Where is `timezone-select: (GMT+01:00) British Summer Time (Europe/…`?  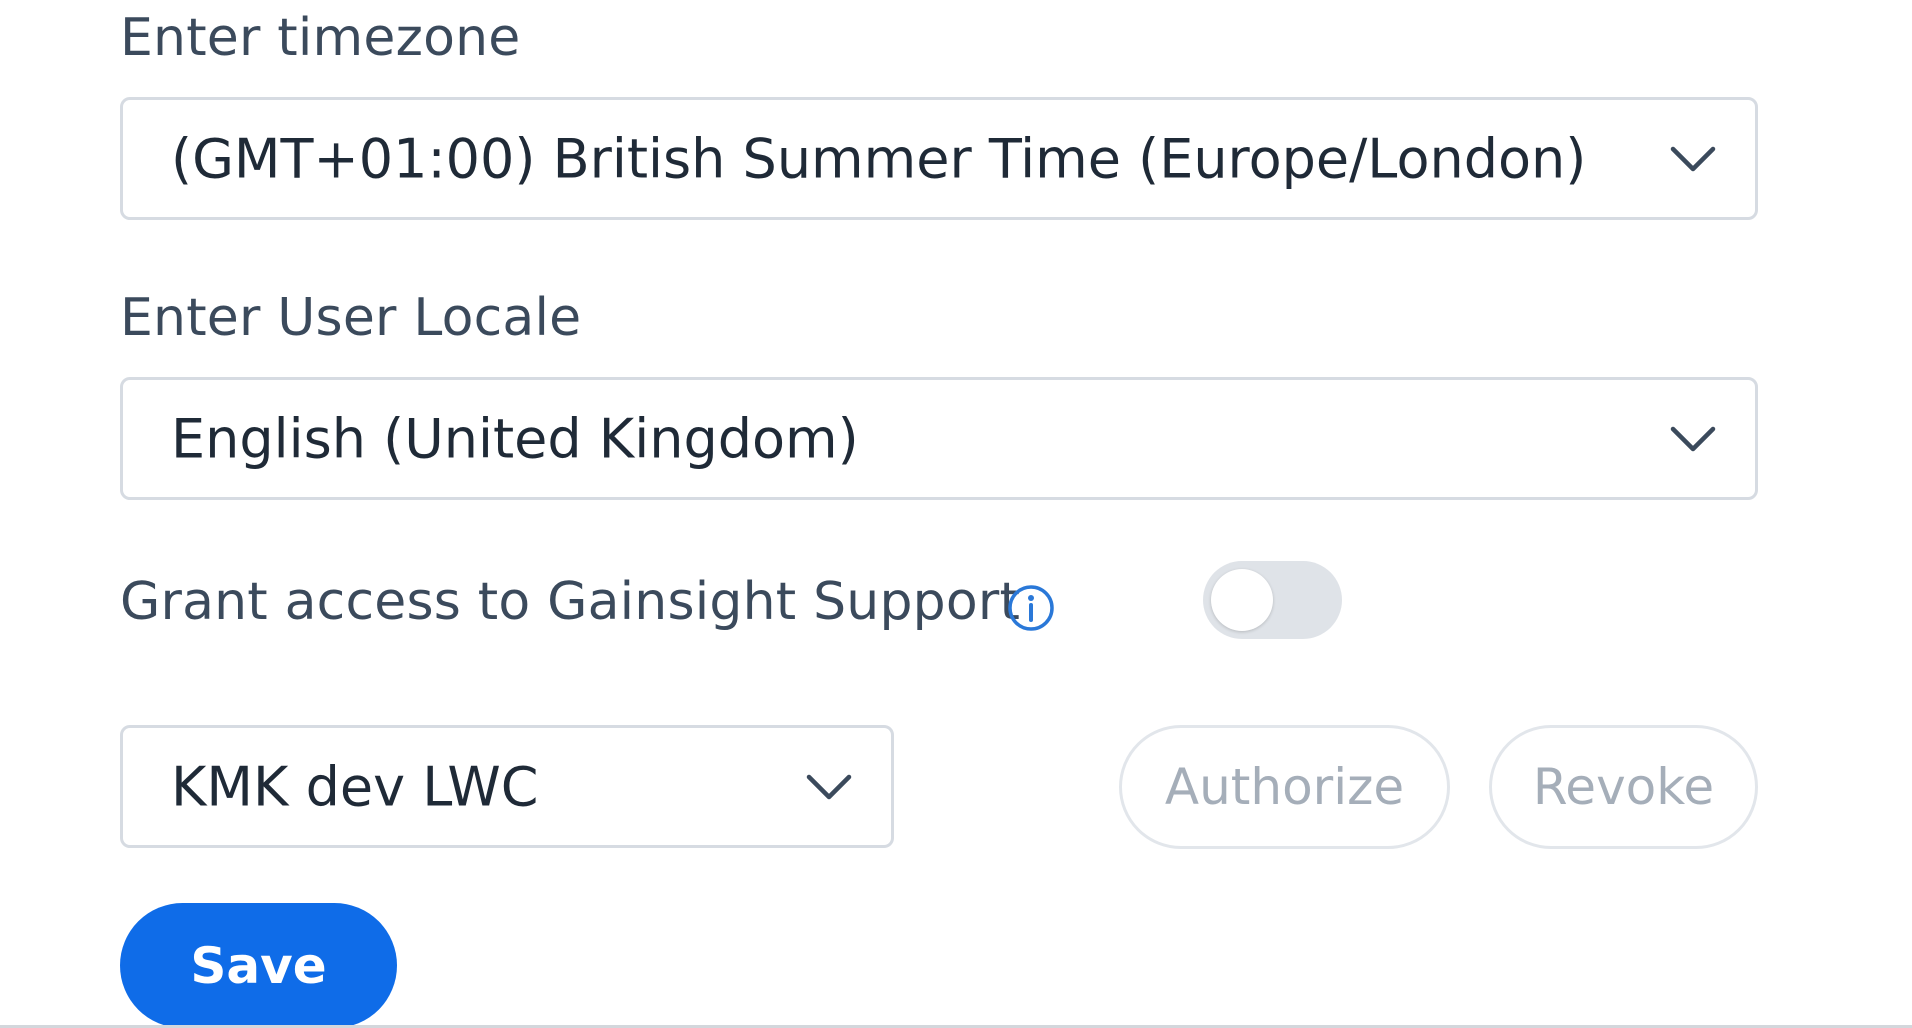 timezone-select: (GMT+01:00) British Summer Time (Europe/… is located at coordinates (939, 158).